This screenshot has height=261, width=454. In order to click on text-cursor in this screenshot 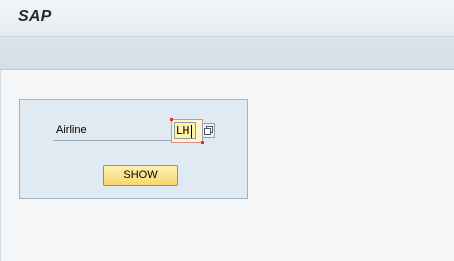, I will do `click(191, 131)`.